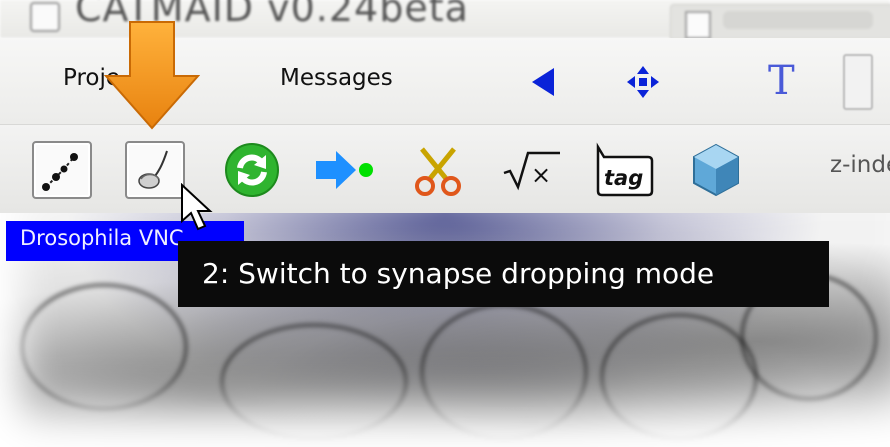  Describe the element at coordinates (543, 82) in the screenshot. I see `back-arrow-icon` at that location.